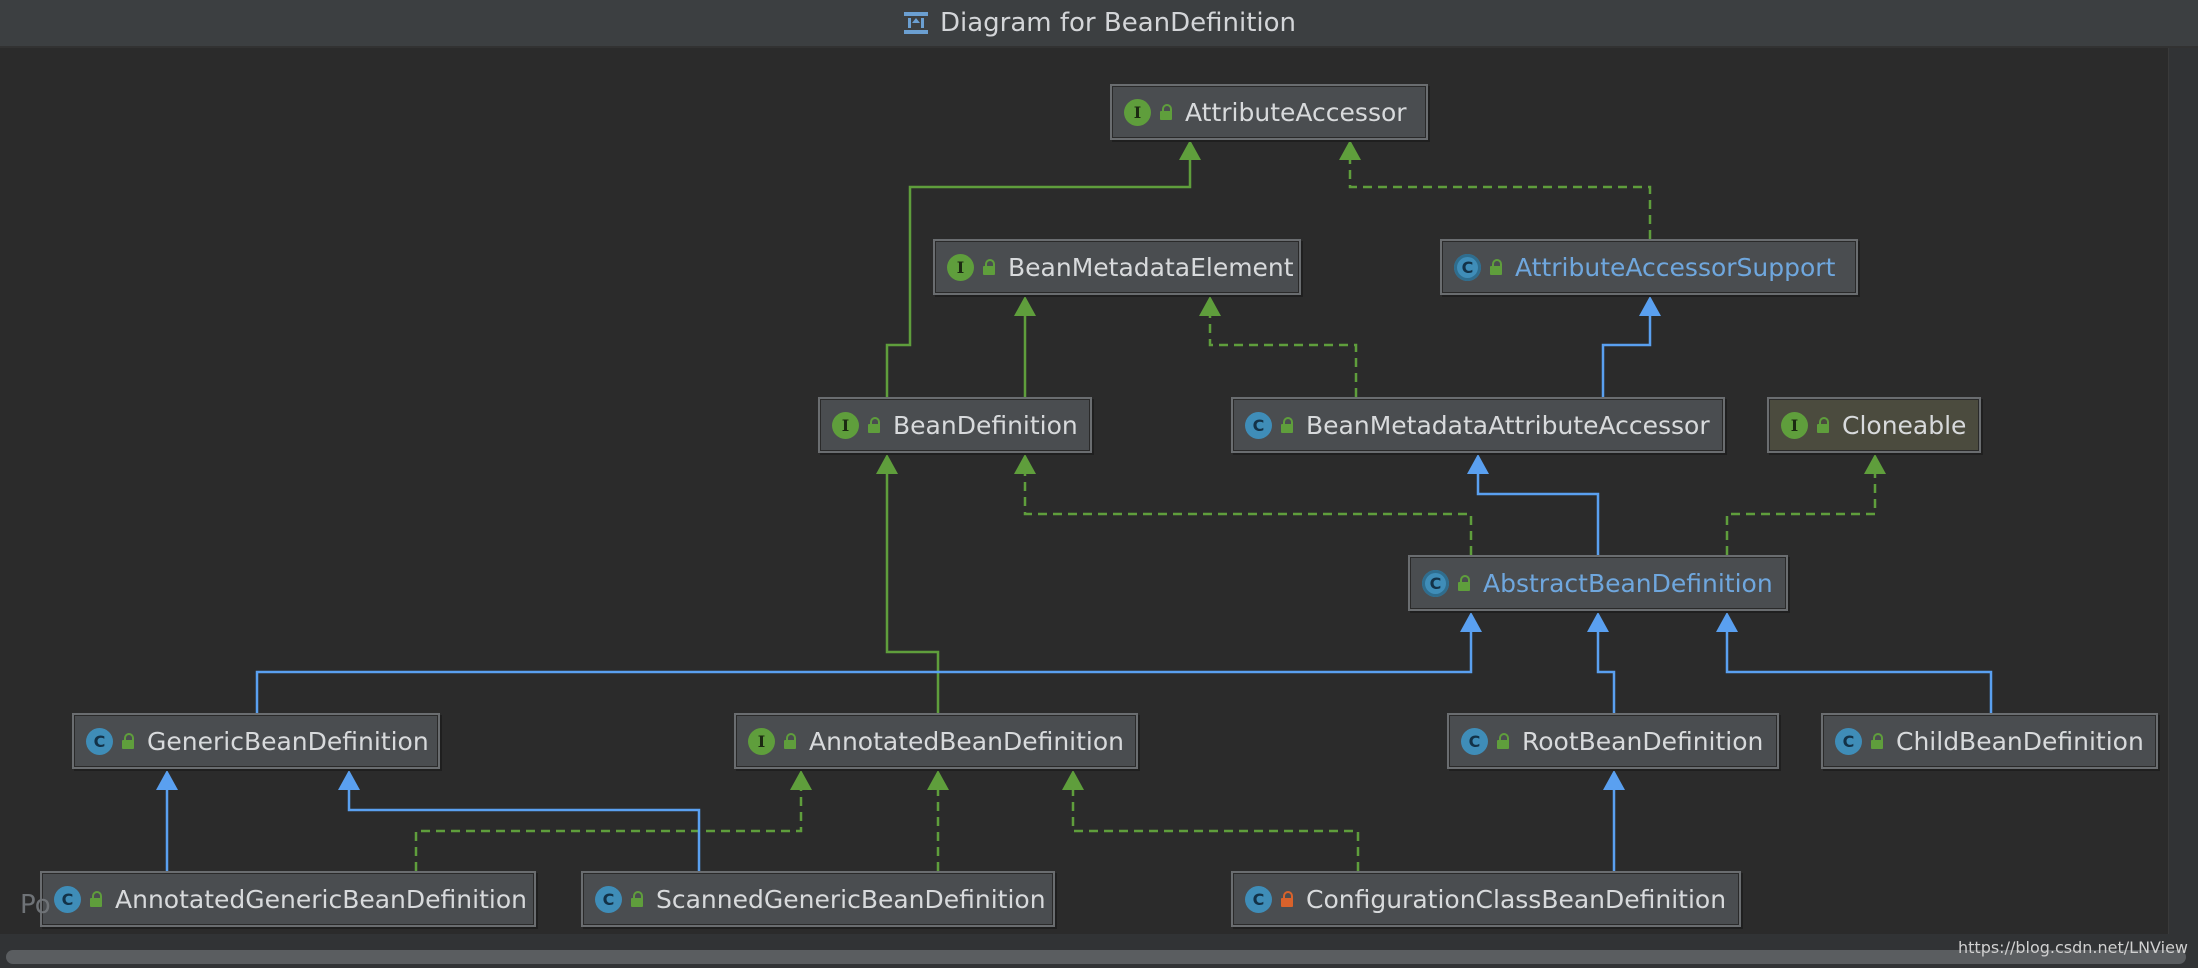 Image resolution: width=2198 pixels, height=968 pixels. What do you see at coordinates (1096, 957) in the screenshot?
I see `horizontal-scroll-thumb` at bounding box center [1096, 957].